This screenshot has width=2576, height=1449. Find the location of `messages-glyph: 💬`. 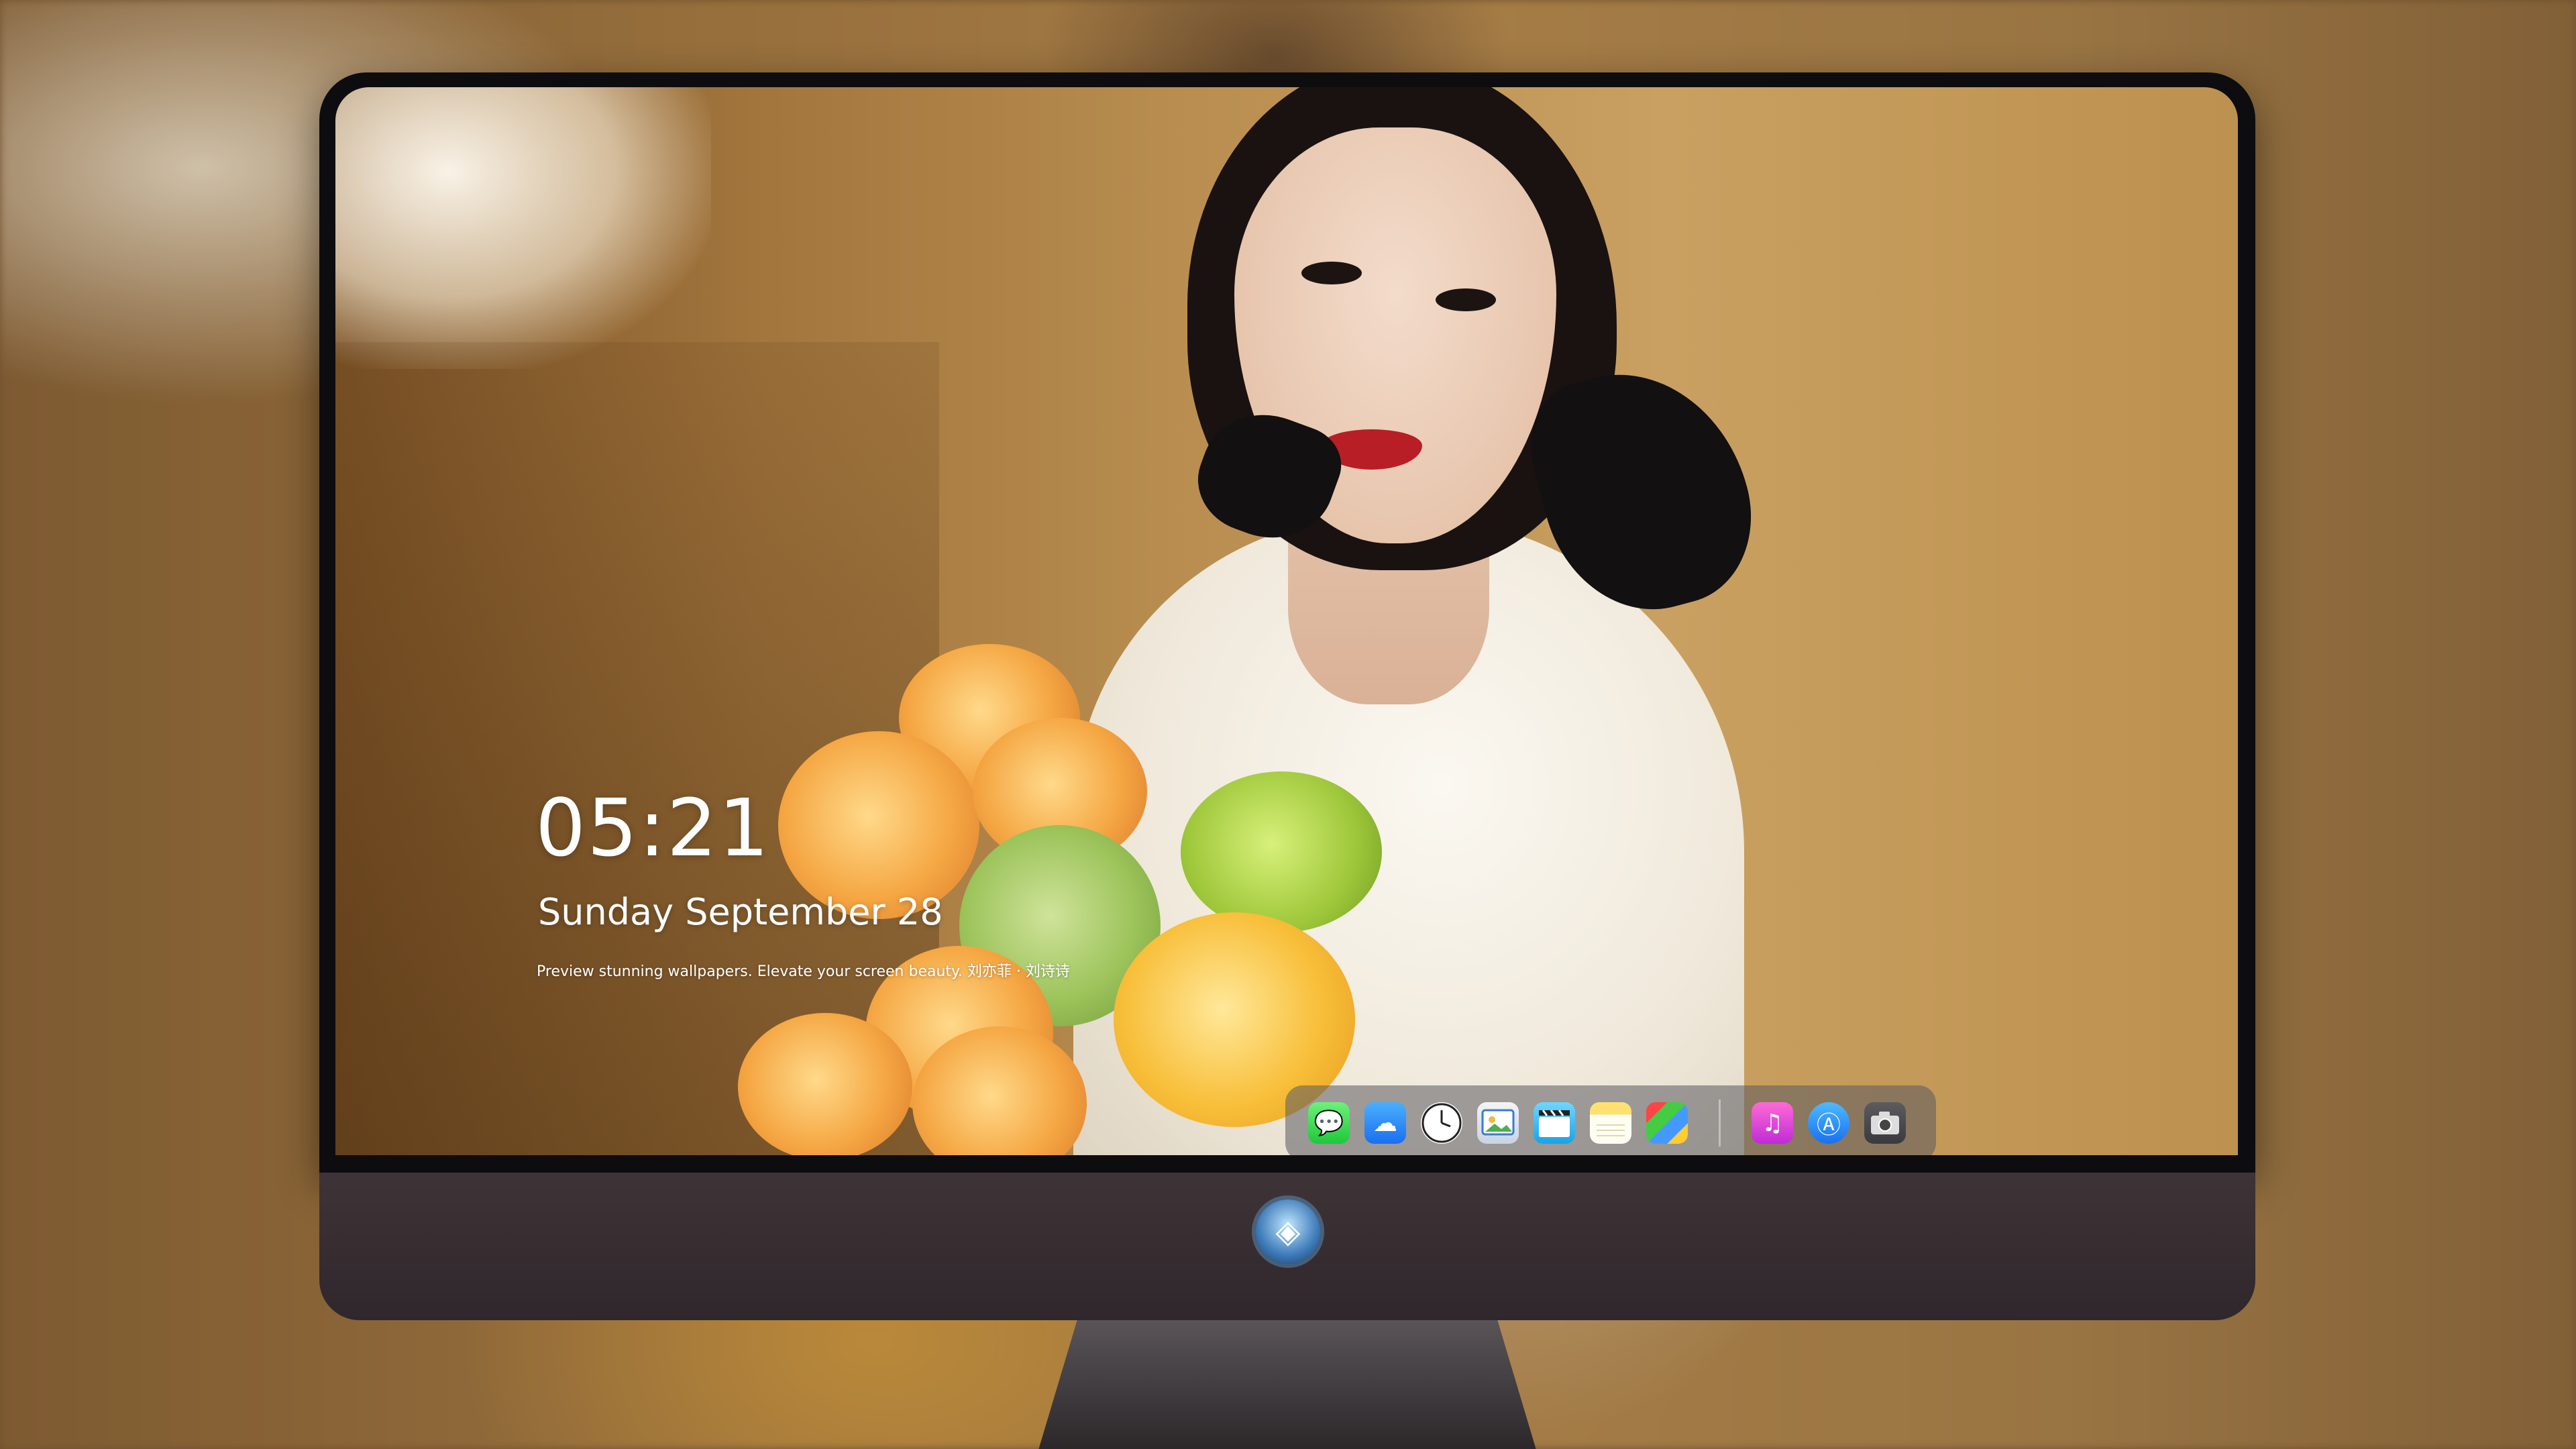

messages-glyph: 💬 is located at coordinates (1328, 1123).